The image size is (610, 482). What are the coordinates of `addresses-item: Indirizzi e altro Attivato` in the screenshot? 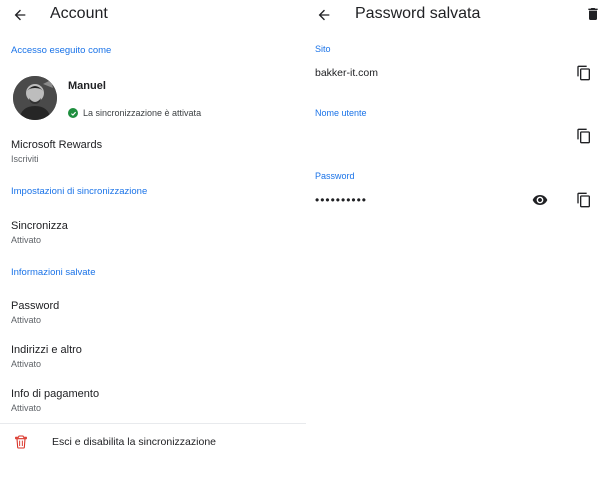 It's located at (153, 357).